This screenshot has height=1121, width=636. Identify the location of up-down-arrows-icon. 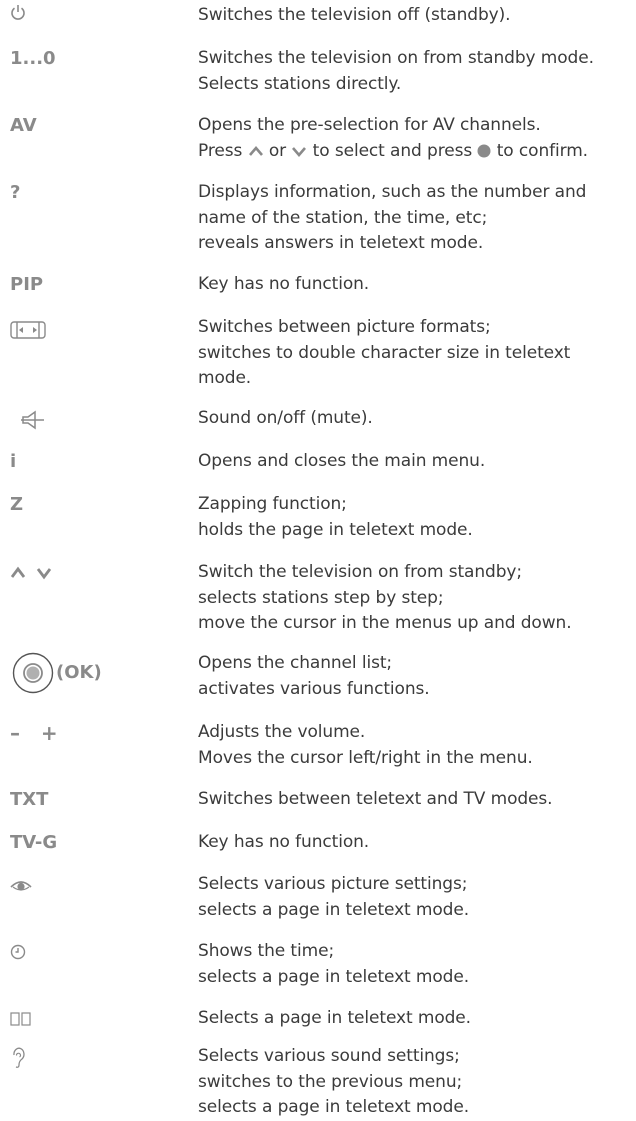
(32, 573).